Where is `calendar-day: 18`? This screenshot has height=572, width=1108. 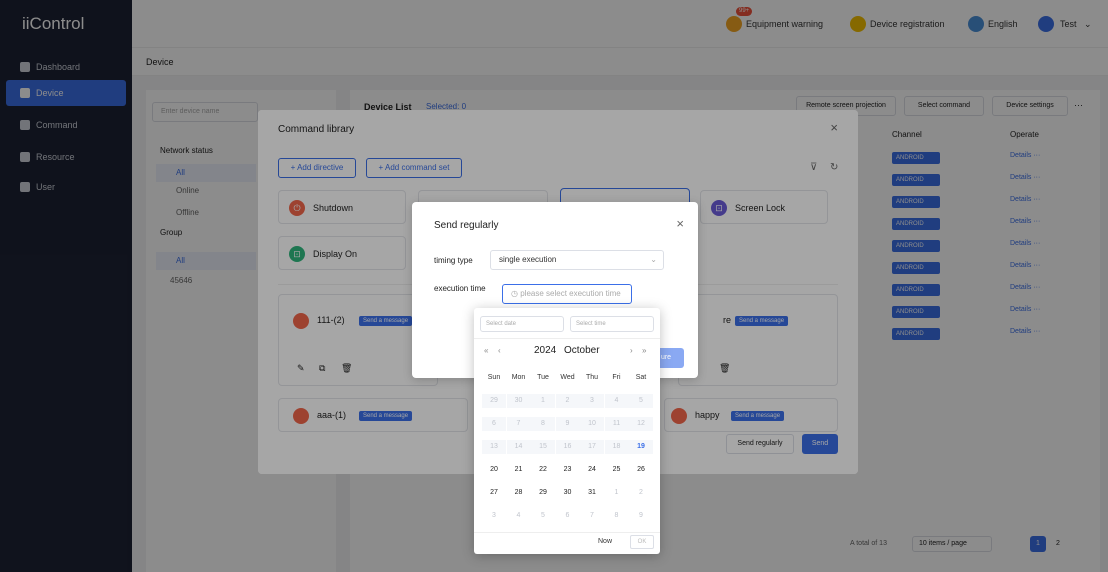
calendar-day: 18 is located at coordinates (616, 447).